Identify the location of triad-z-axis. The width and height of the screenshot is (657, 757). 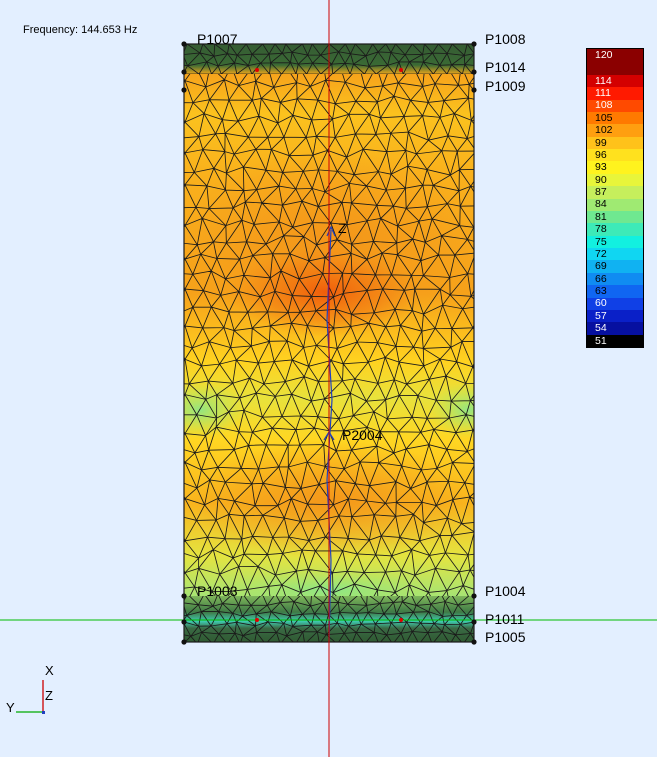
(43, 712).